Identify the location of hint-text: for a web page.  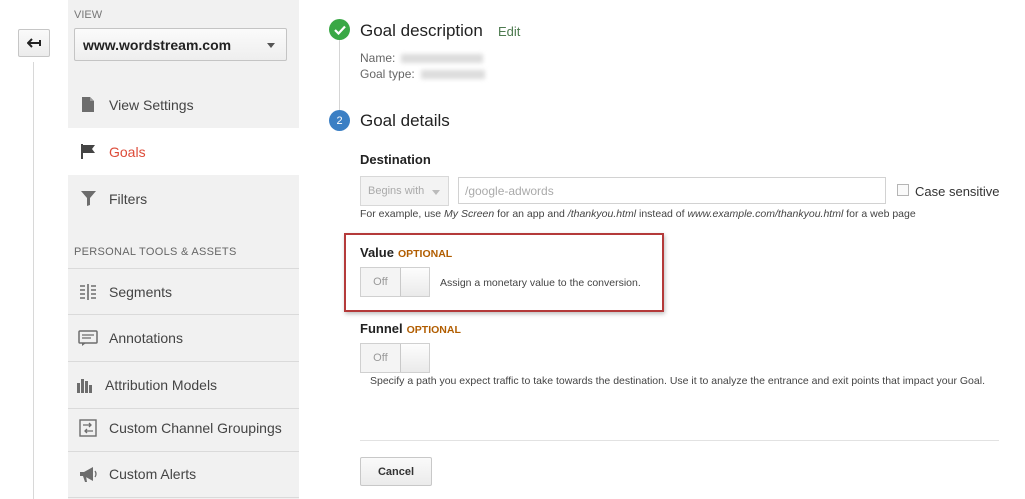
(879, 214).